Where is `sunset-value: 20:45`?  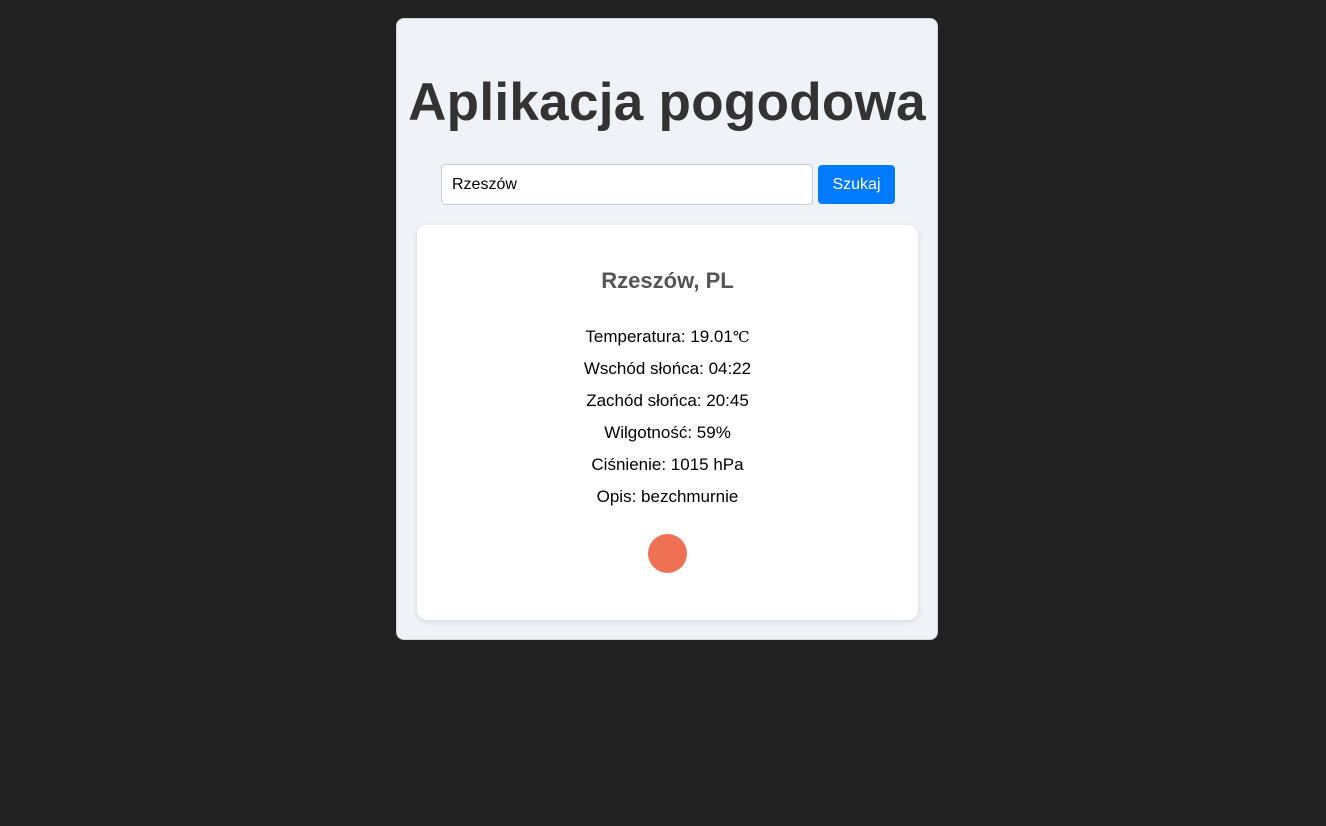
sunset-value: 20:45 is located at coordinates (727, 400).